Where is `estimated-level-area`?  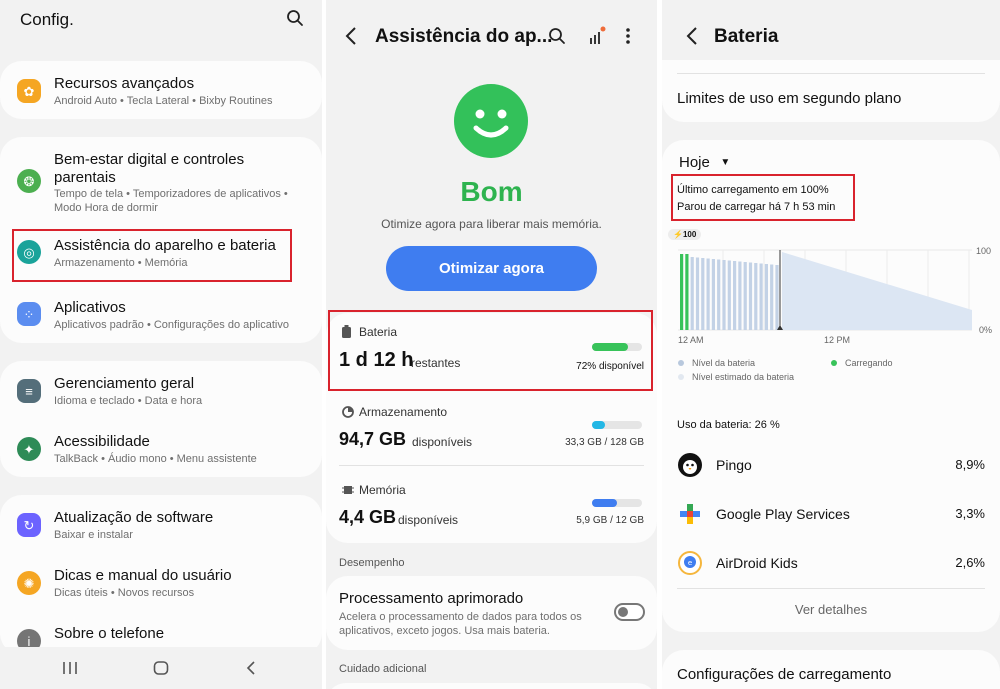
estimated-level-area is located at coordinates (877, 291).